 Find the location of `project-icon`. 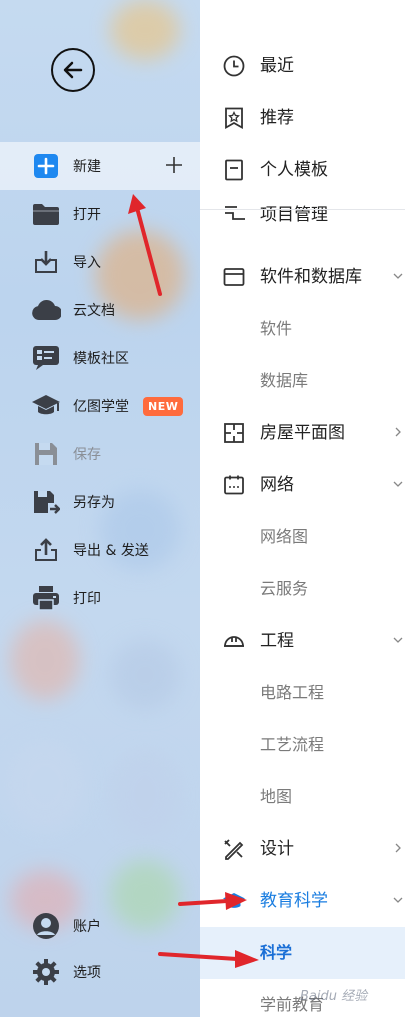

project-icon is located at coordinates (235, 213).